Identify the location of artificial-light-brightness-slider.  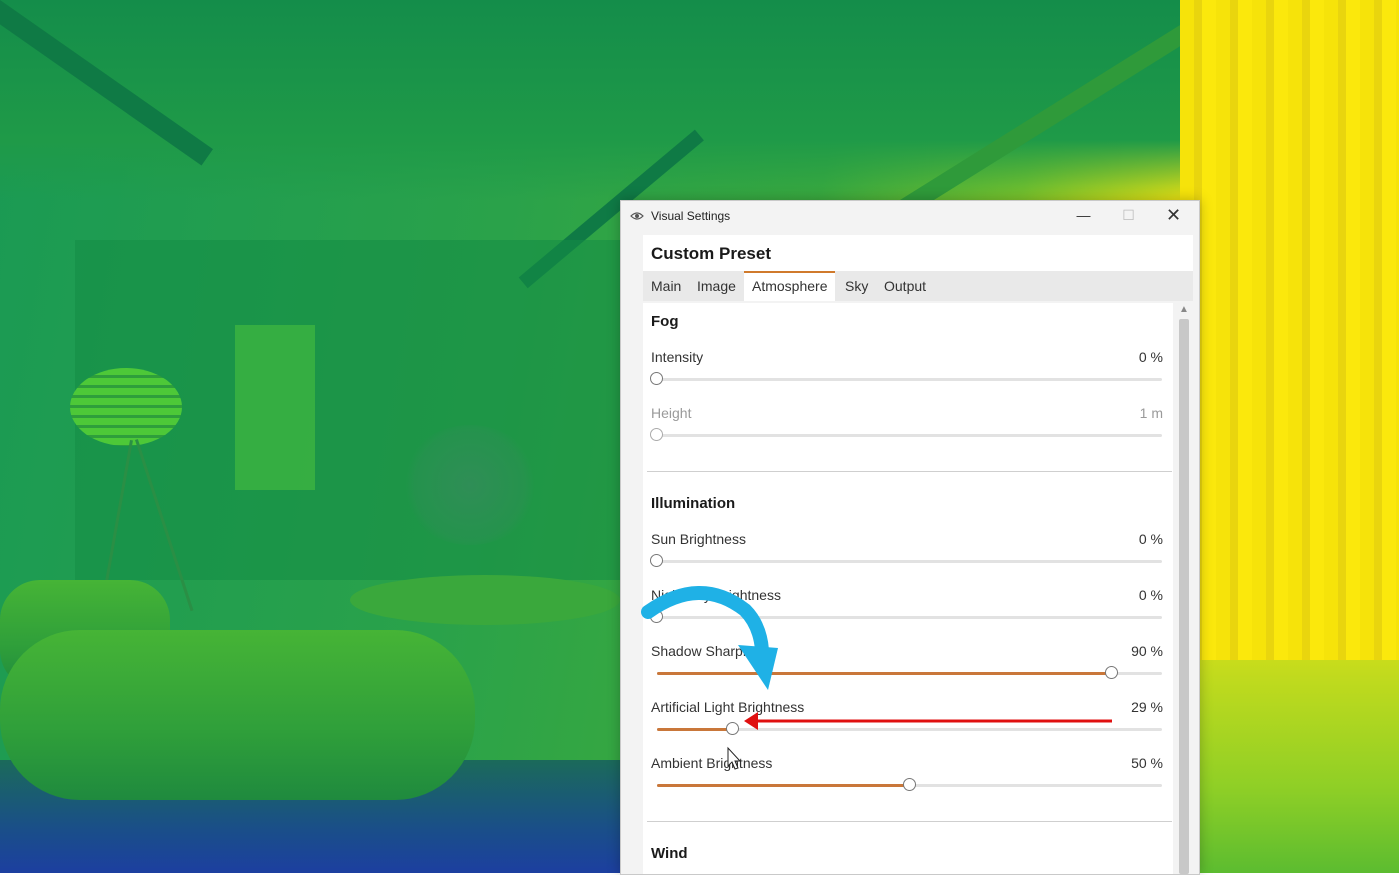
(909, 728).